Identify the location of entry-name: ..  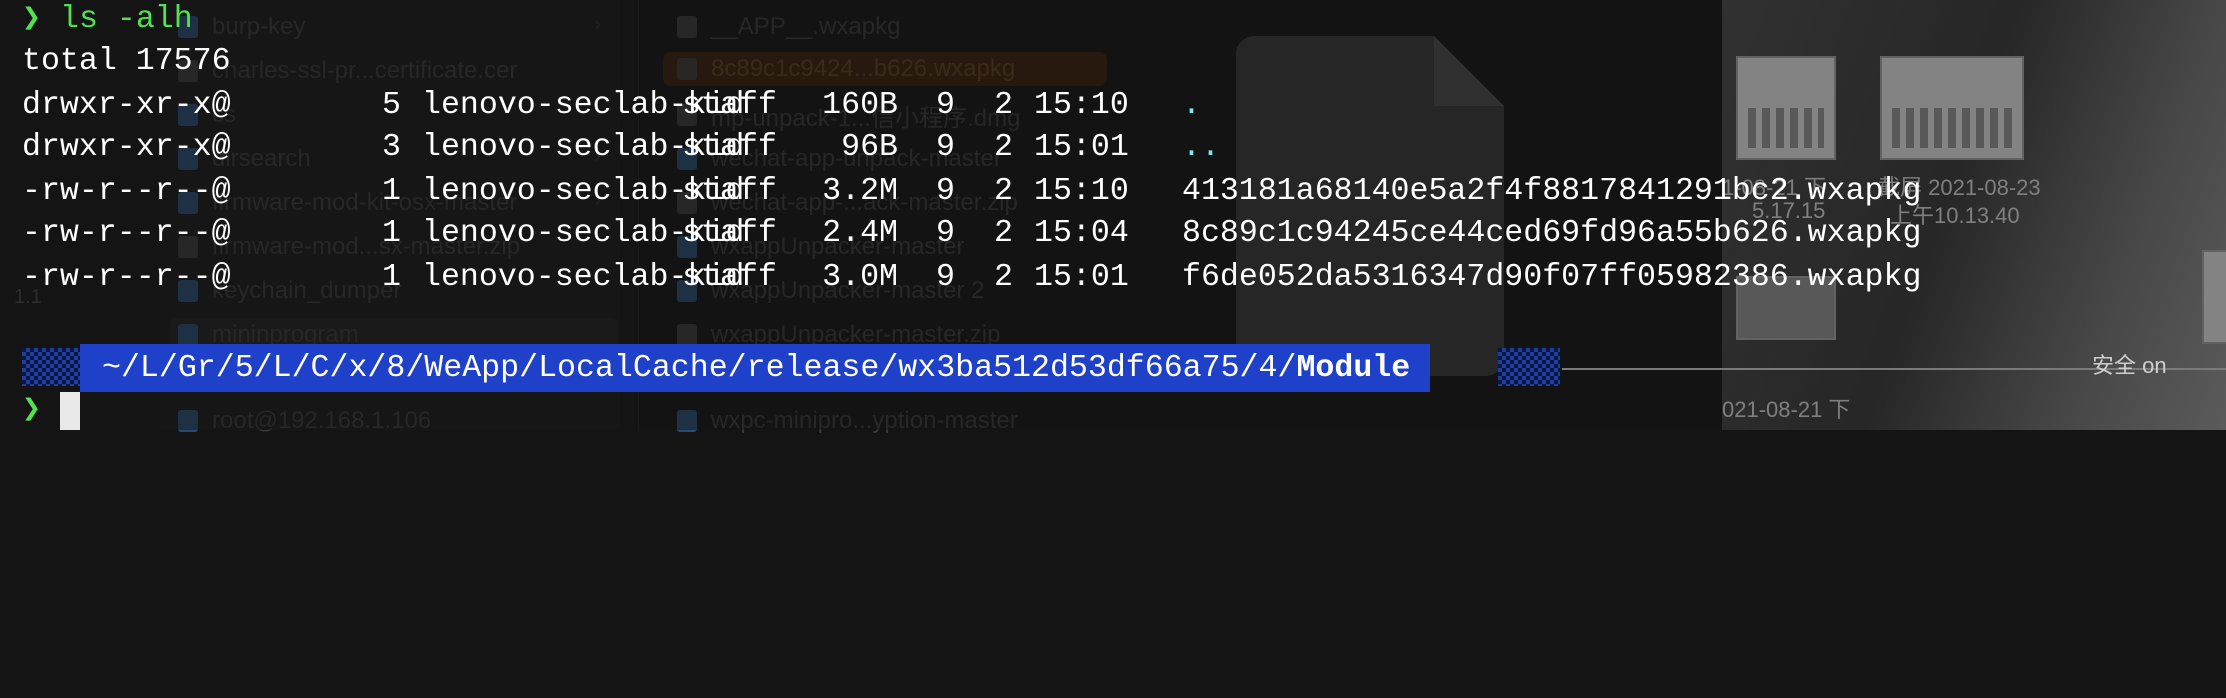
(1191, 105).